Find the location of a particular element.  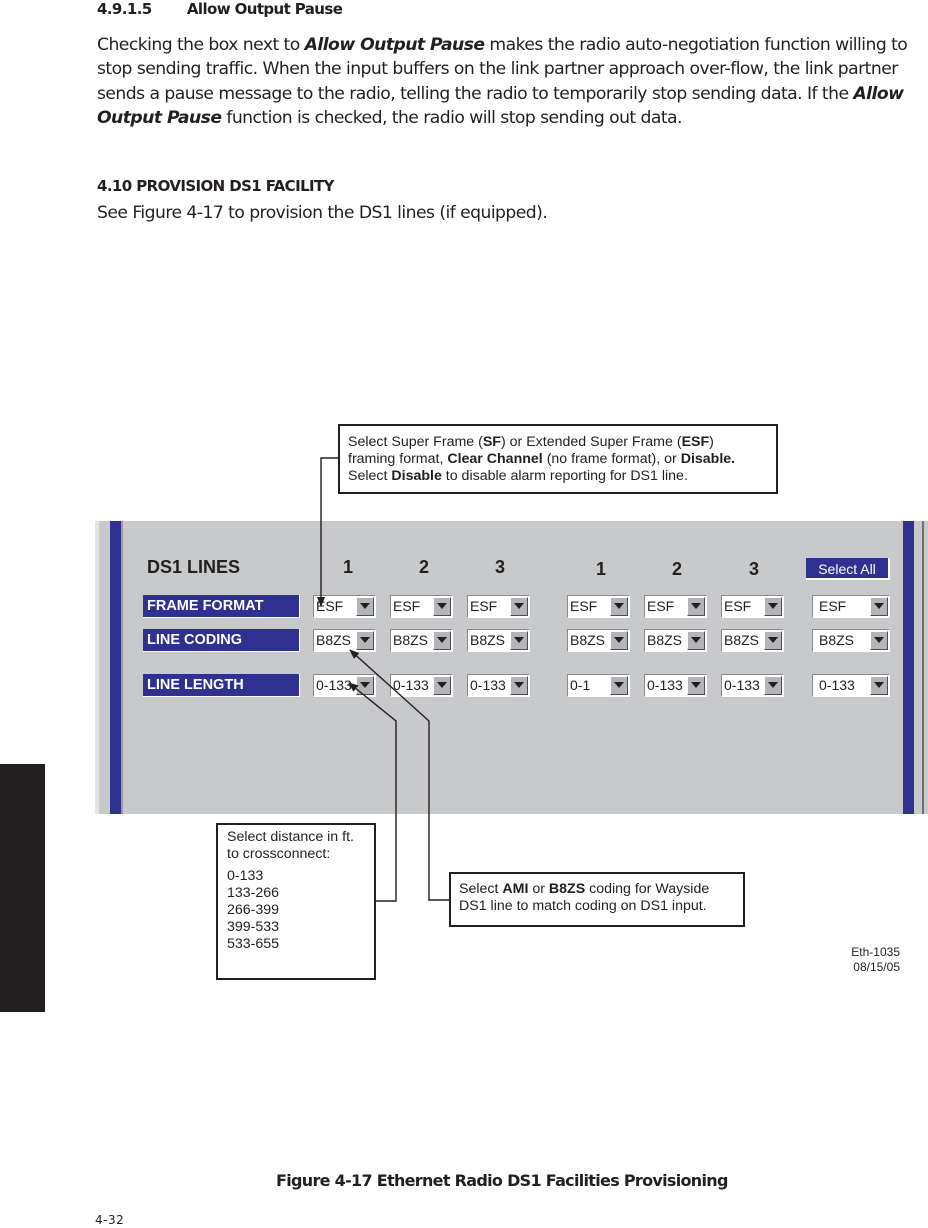

panel-edge is located at coordinates (97, 667).